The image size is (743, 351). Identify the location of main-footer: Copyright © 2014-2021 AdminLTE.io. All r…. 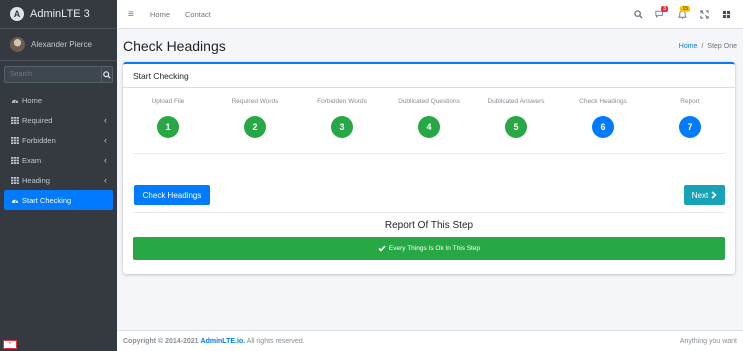
(430, 340).